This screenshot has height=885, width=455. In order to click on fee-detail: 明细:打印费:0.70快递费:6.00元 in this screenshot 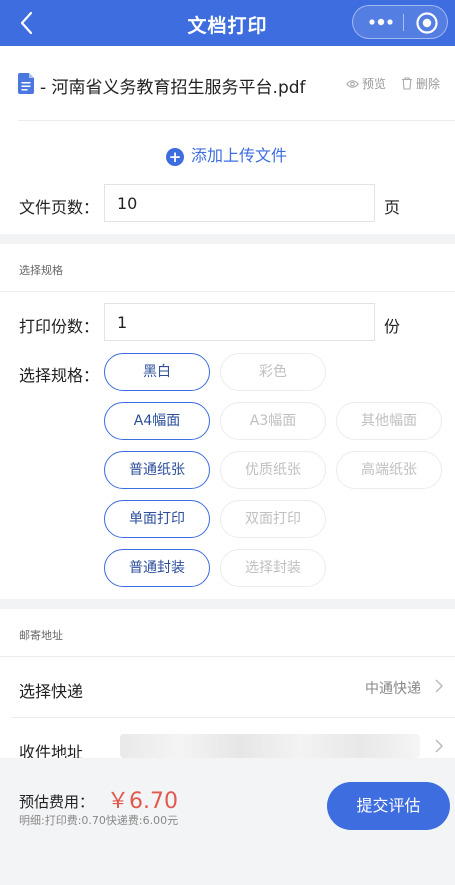, I will do `click(99, 820)`.